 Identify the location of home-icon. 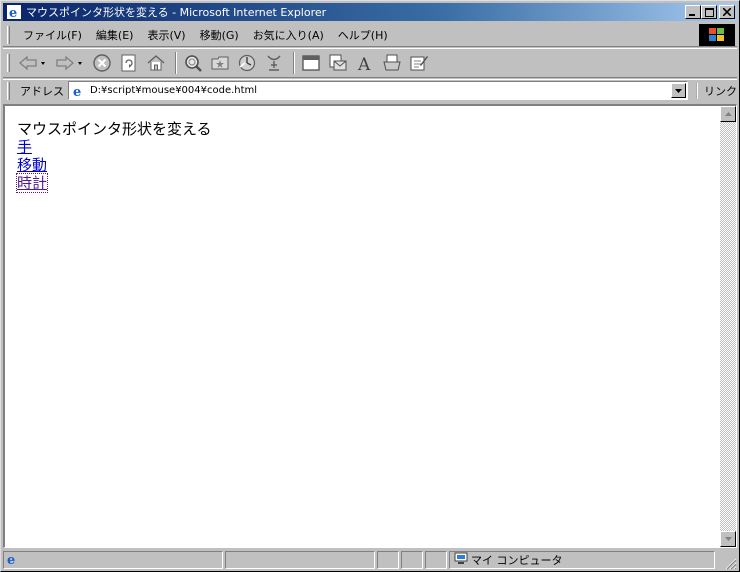
(156, 63).